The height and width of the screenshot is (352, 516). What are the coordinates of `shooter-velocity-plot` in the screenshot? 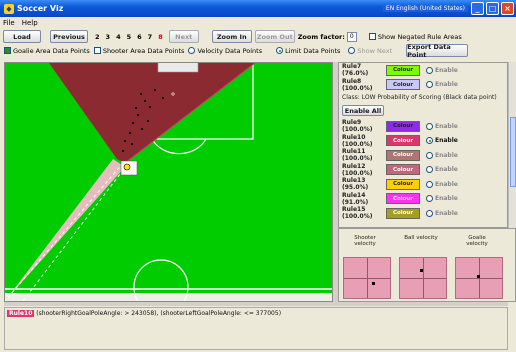 It's located at (367, 278).